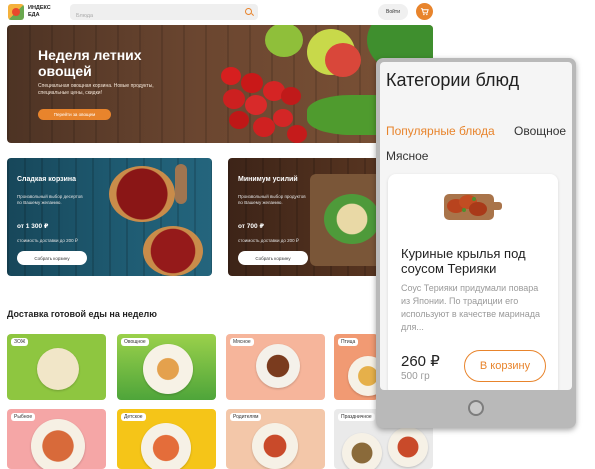  What do you see at coordinates (440, 131) in the screenshot?
I see `tab-popular: Популярные блюда` at bounding box center [440, 131].